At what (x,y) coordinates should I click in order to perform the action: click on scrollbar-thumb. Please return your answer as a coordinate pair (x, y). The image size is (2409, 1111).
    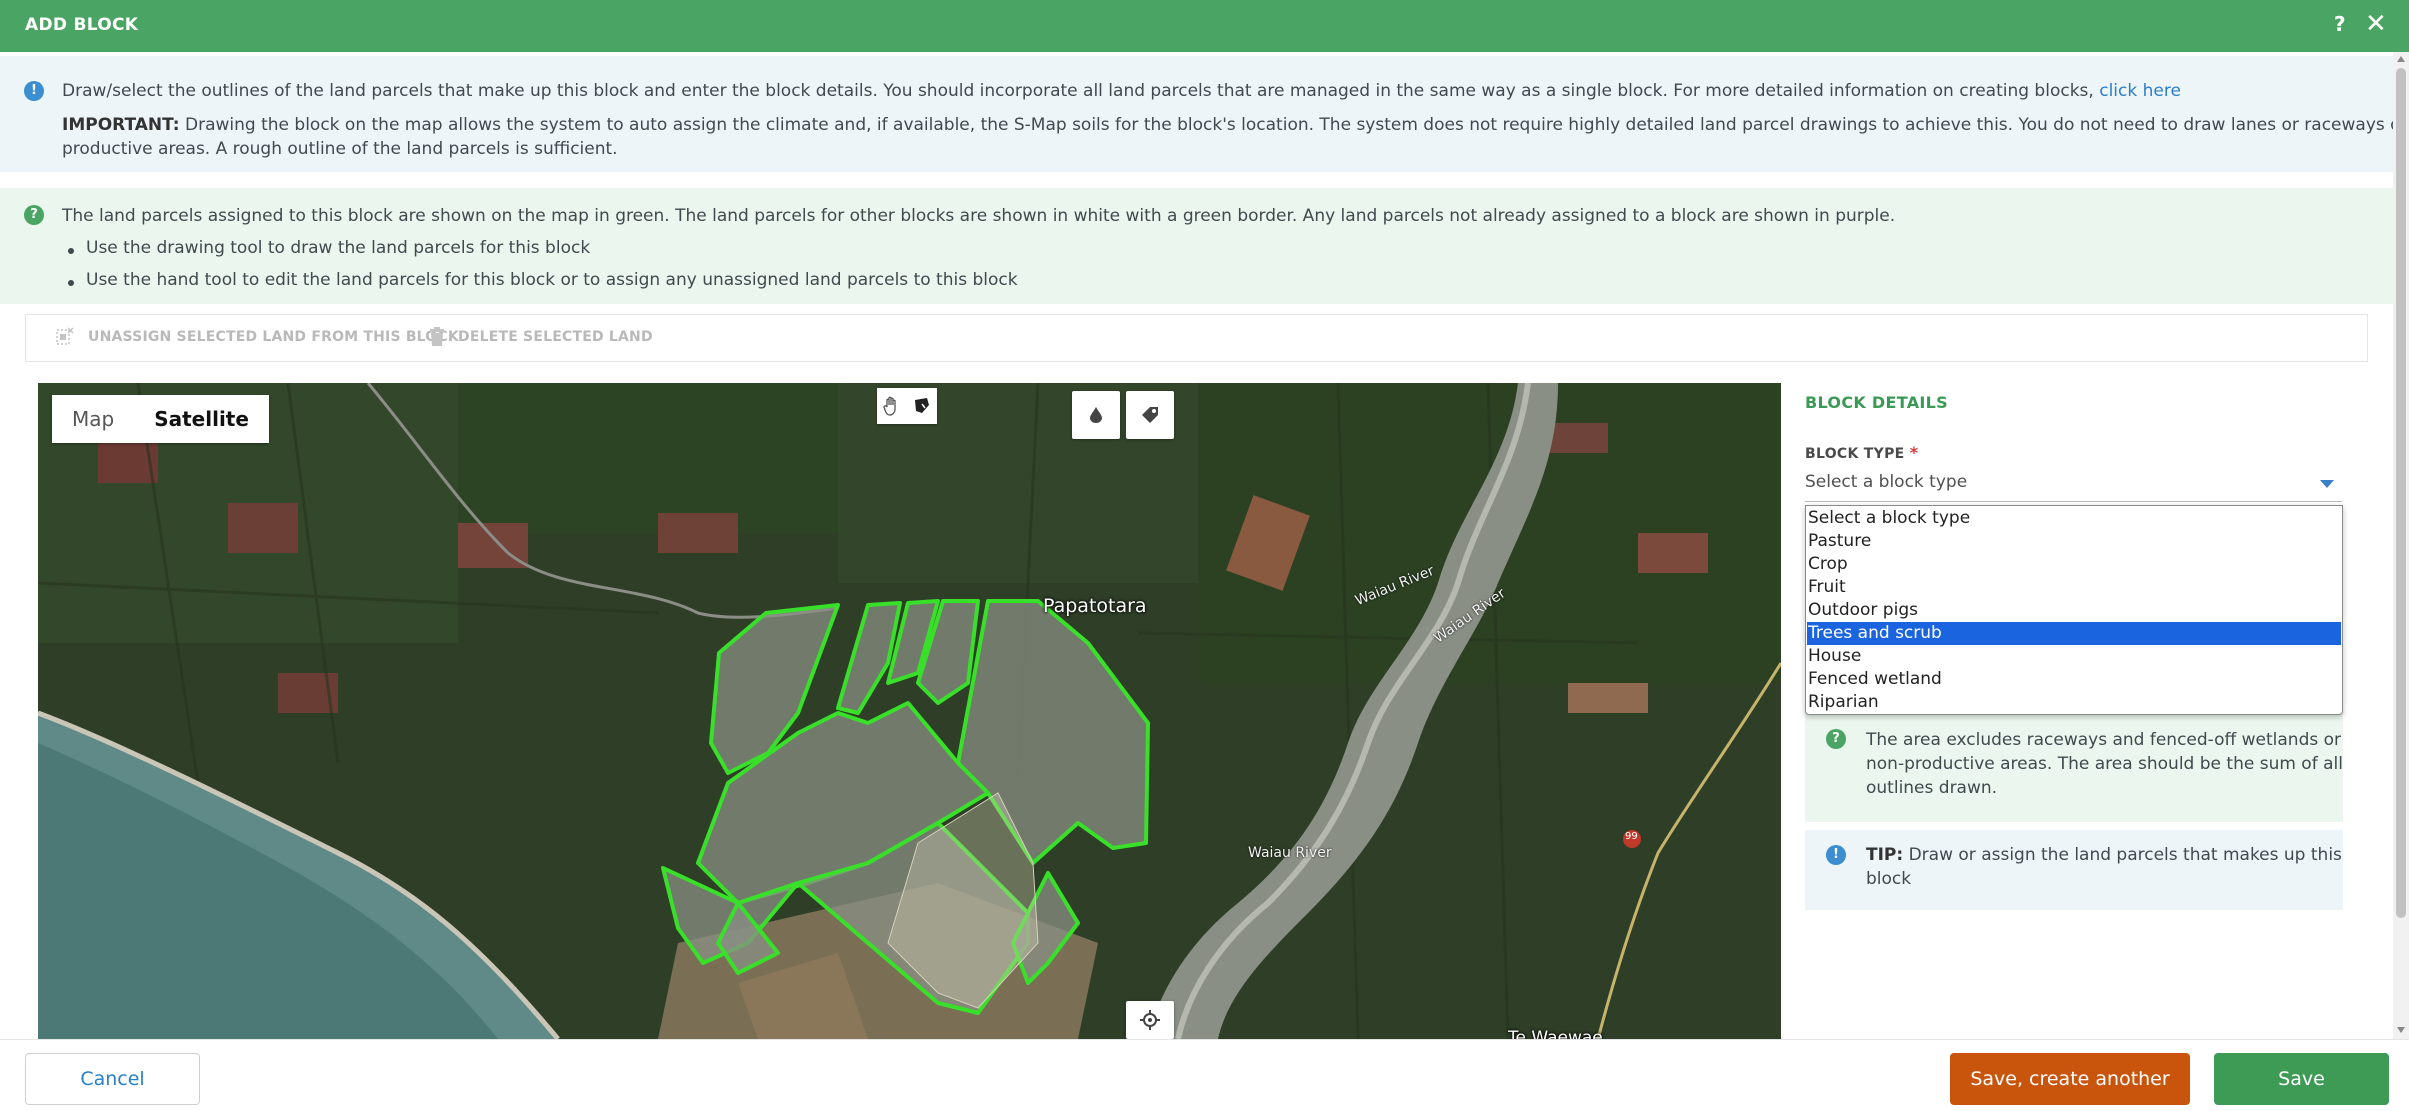
    Looking at the image, I should click on (2401, 493).